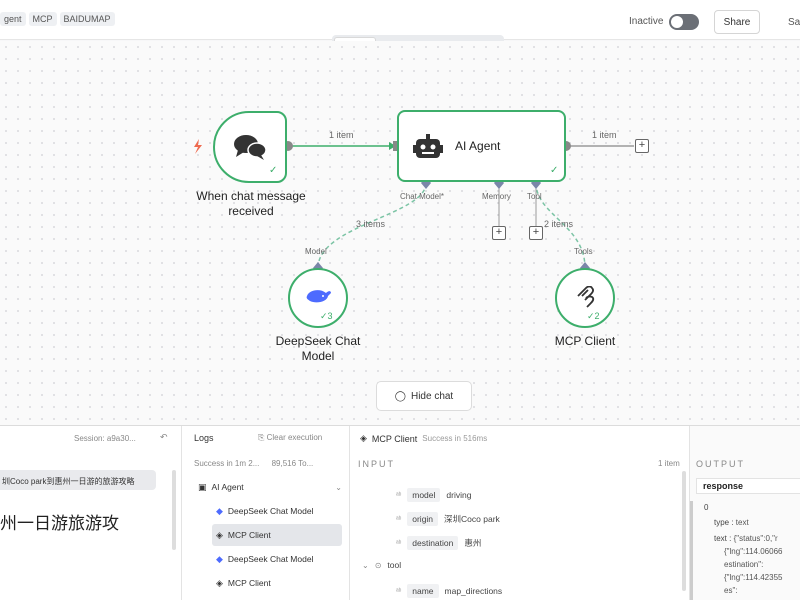 This screenshot has height=600, width=800. Describe the element at coordinates (742, 522) in the screenshot. I see `output-value: text` at that location.